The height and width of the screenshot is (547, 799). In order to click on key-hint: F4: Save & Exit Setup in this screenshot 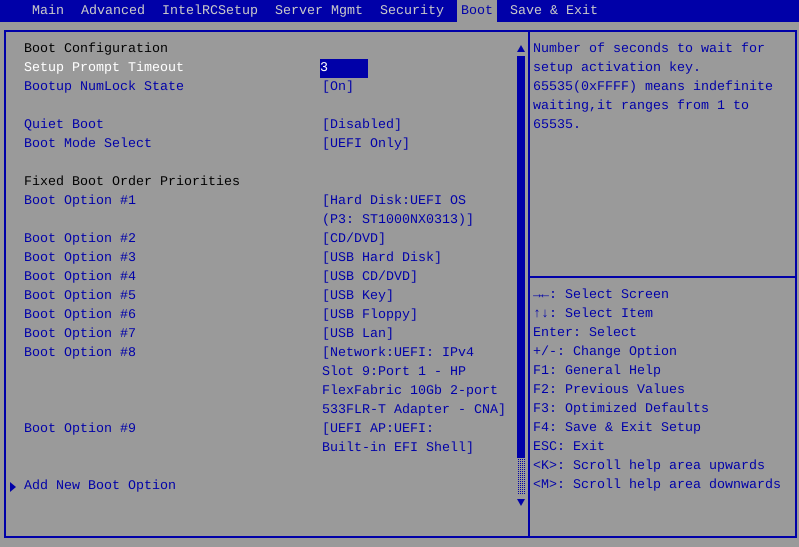, I will do `click(617, 429)`.